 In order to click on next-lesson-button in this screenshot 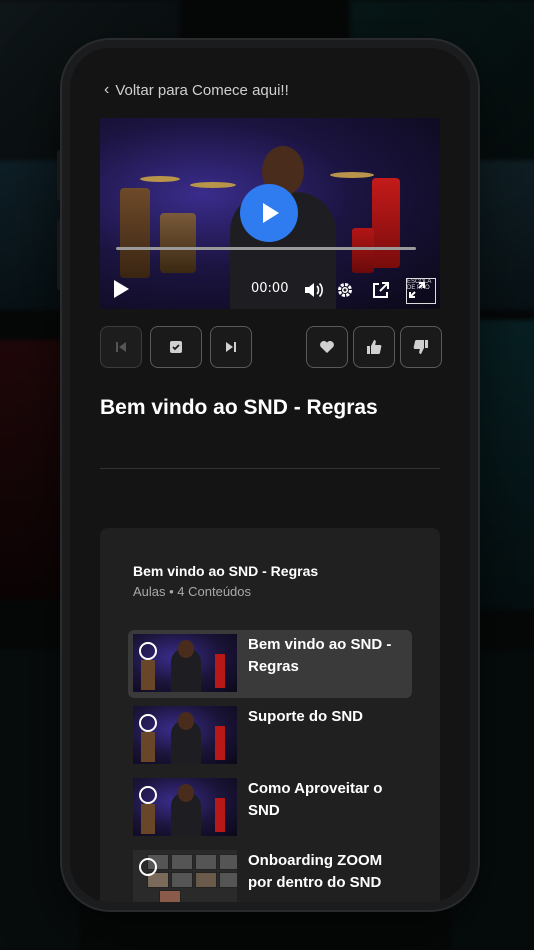, I will do `click(231, 347)`.